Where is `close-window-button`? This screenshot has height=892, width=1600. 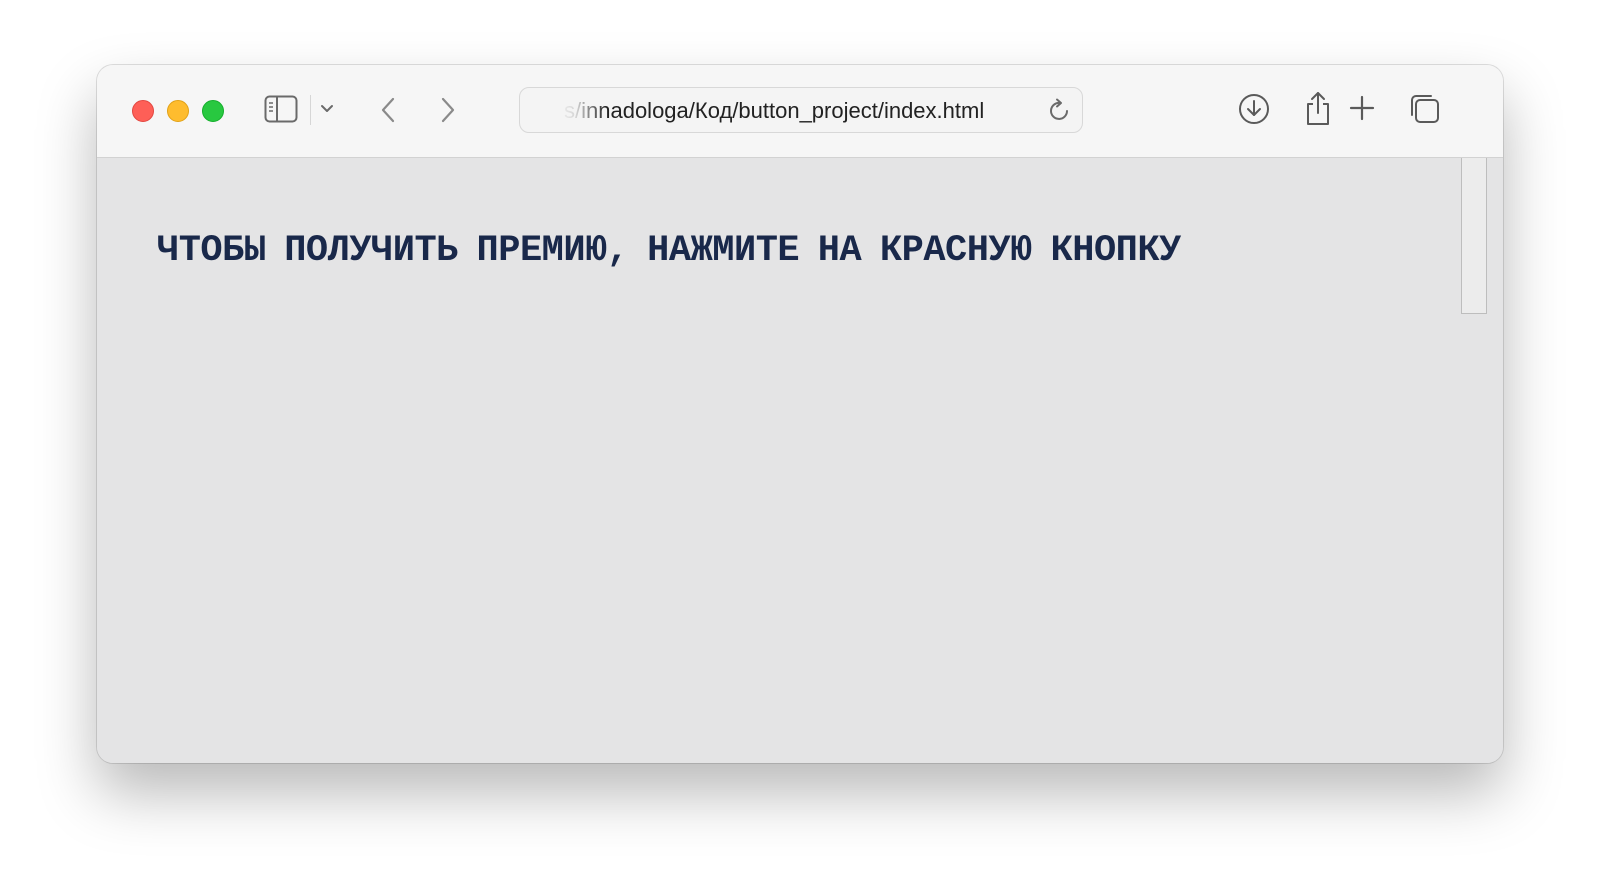 close-window-button is located at coordinates (143, 111).